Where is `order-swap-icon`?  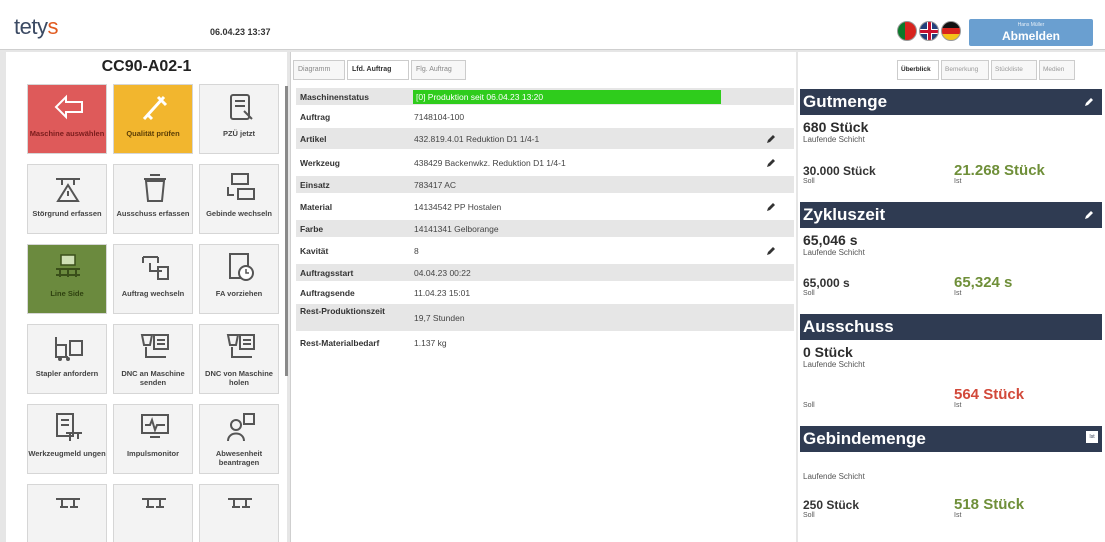 order-swap-icon is located at coordinates (155, 268).